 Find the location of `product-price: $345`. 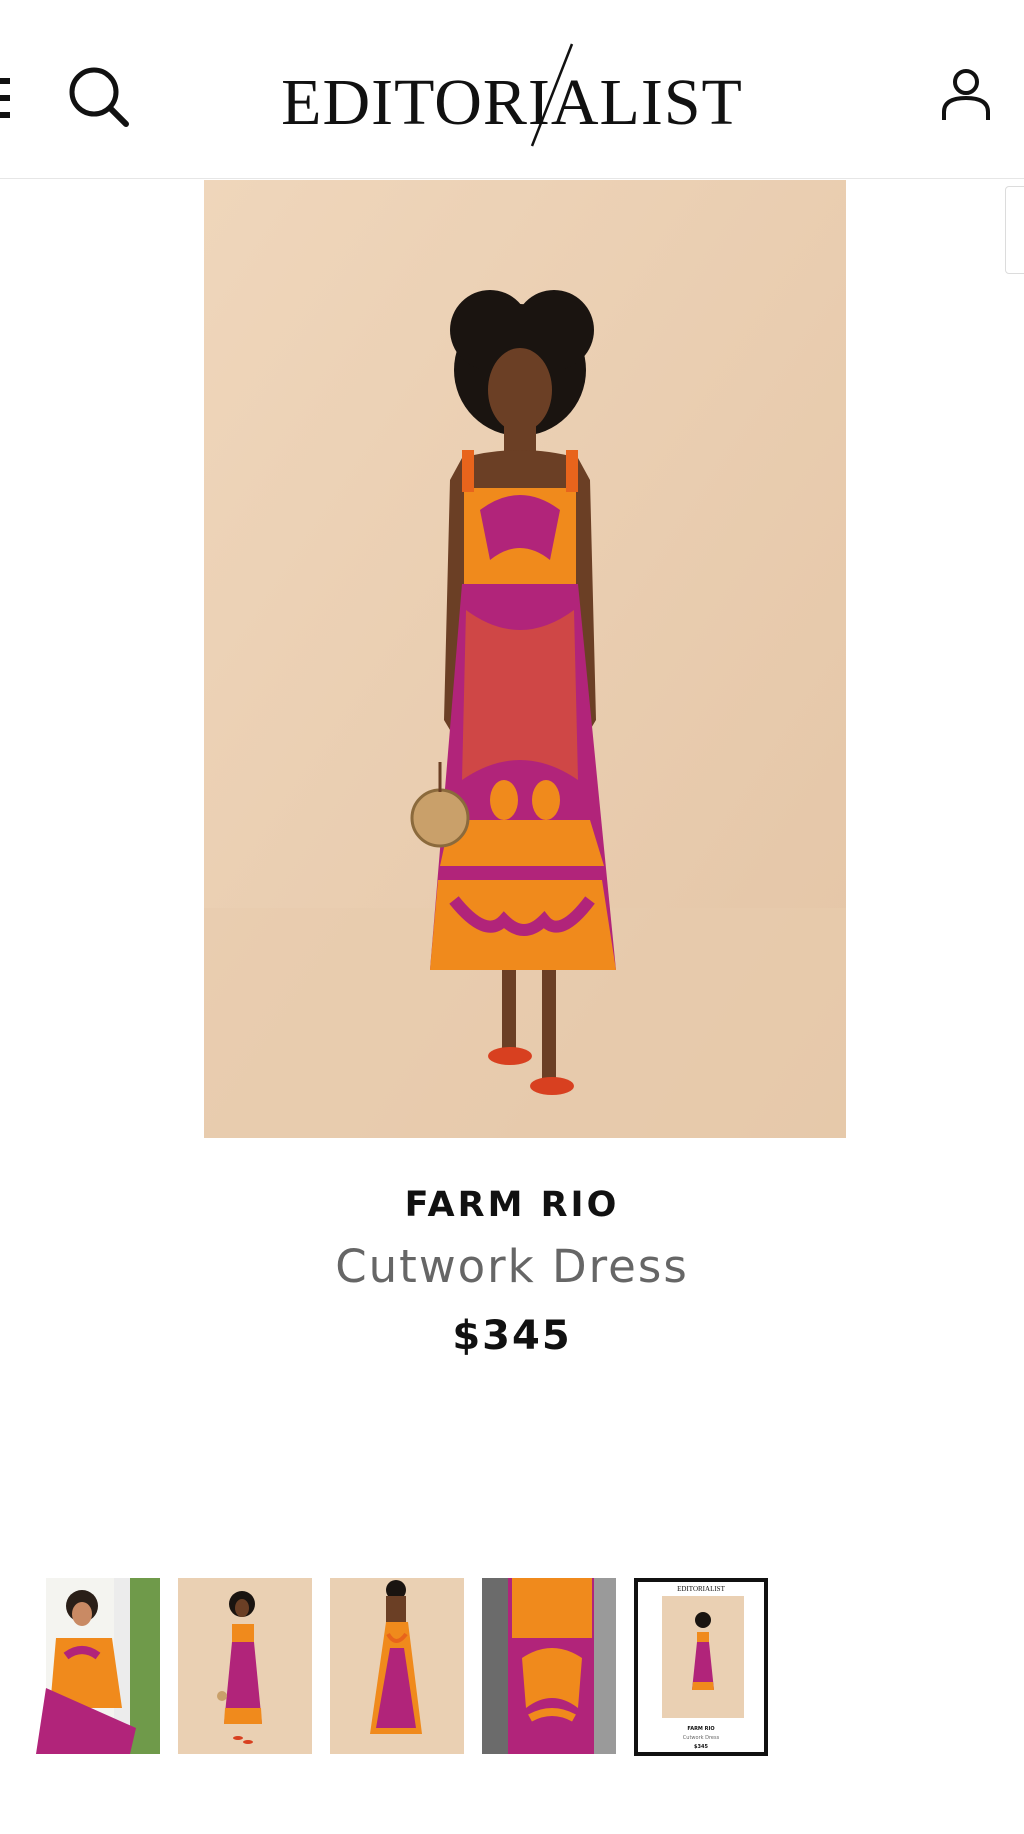

product-price: $345 is located at coordinates (512, 1336).